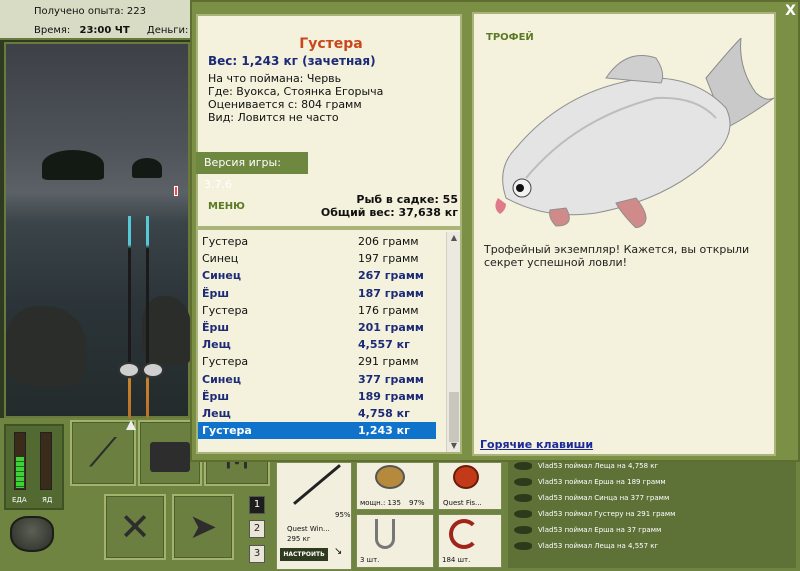 The width and height of the screenshot is (800, 571). Describe the element at coordinates (317, 310) in the screenshot. I see `catch-row: Густера 176 грамм` at that location.